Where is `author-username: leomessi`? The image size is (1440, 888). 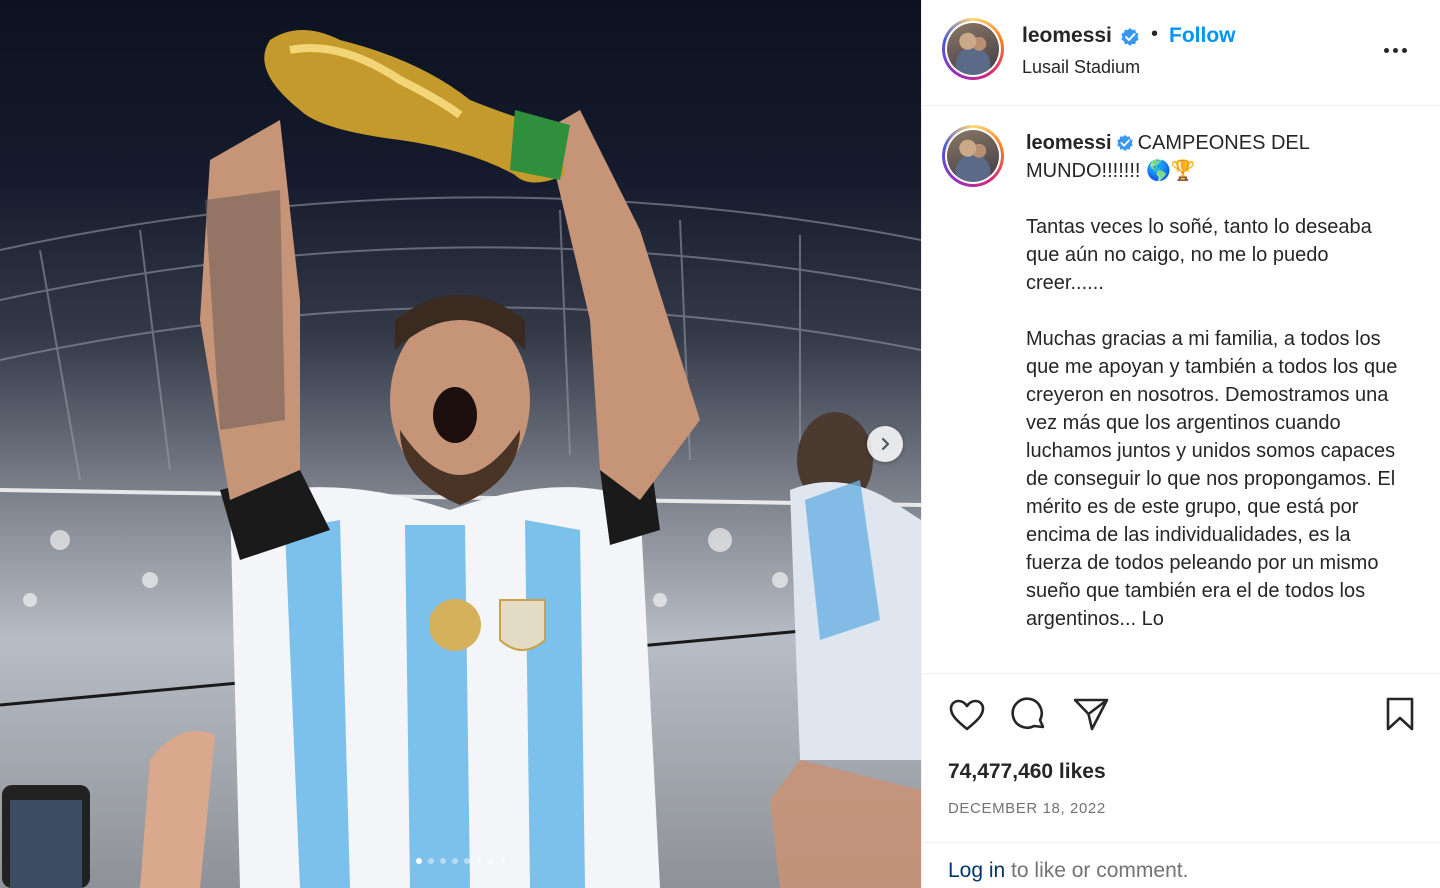 author-username: leomessi is located at coordinates (1067, 36).